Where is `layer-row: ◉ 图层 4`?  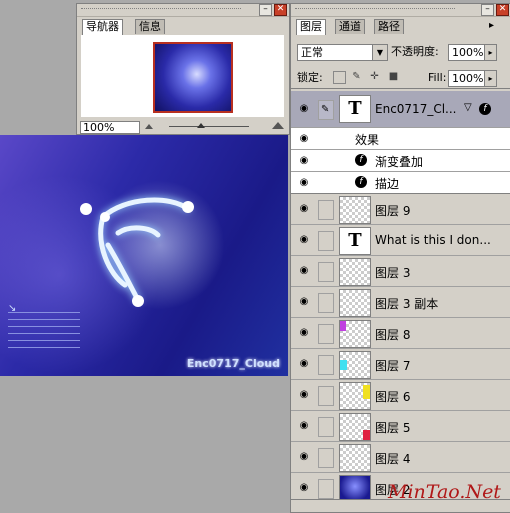 layer-row: ◉ 图层 4 is located at coordinates (400, 457).